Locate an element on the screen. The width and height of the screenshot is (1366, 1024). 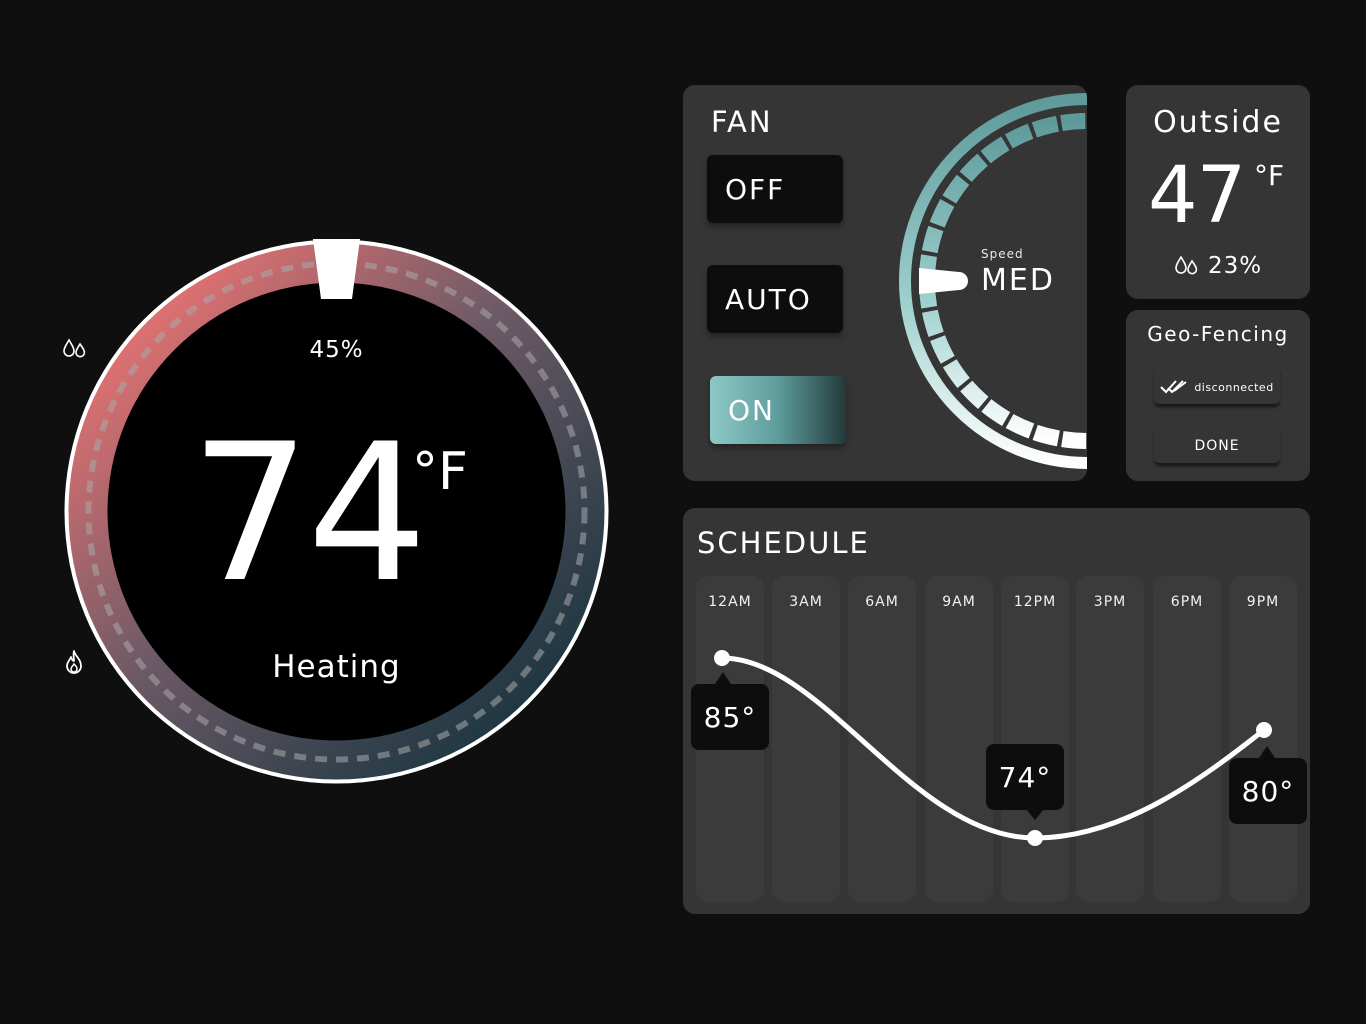
outside-title: Outside is located at coordinates (1218, 122).